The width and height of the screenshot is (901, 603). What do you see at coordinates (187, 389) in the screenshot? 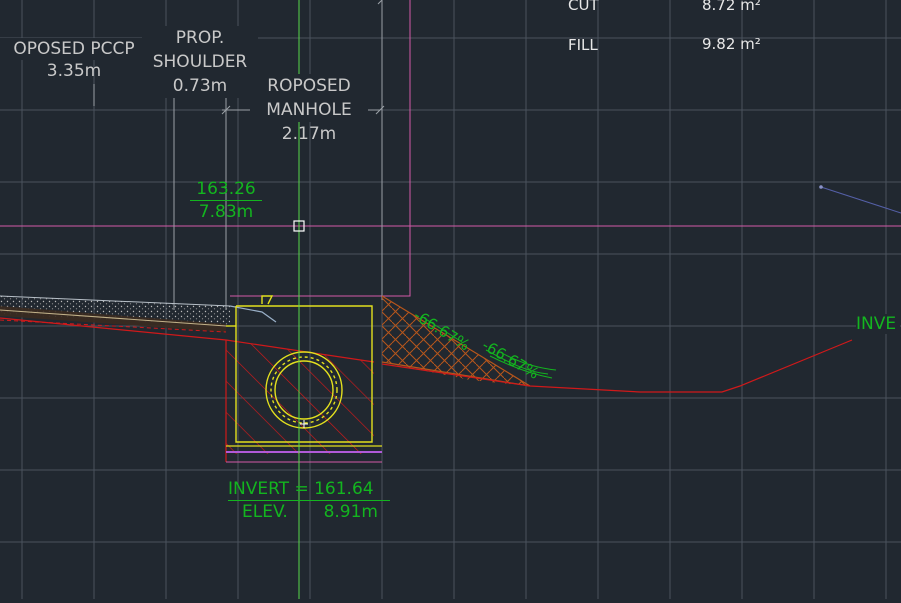
I see `cut-area` at bounding box center [187, 389].